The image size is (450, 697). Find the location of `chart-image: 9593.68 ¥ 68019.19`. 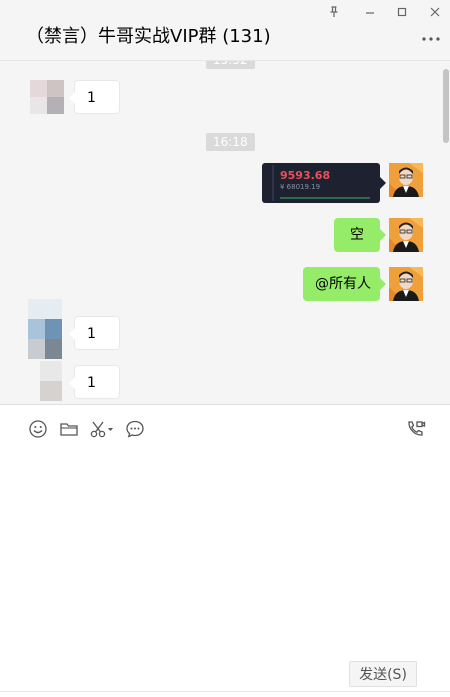

chart-image: 9593.68 ¥ 68019.19 is located at coordinates (321, 183).